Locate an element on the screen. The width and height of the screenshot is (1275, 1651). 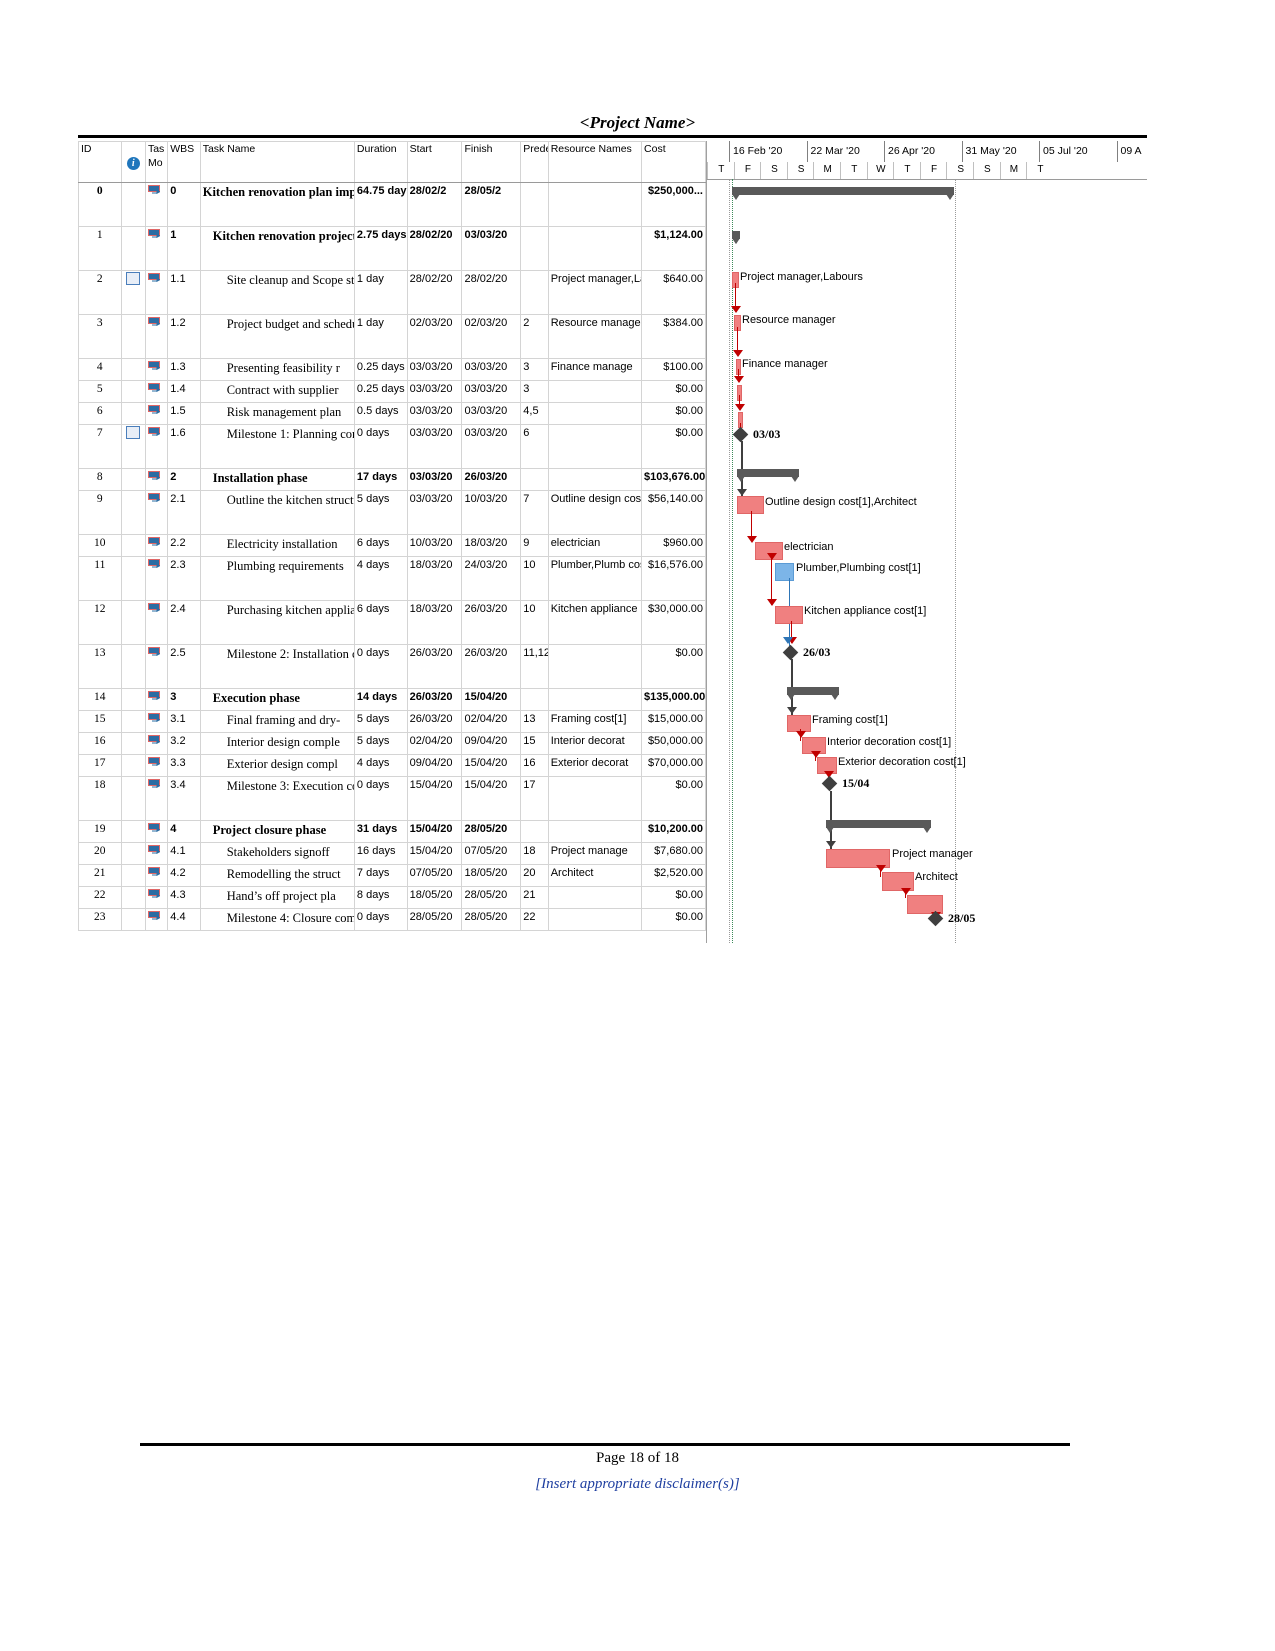
col-header-task-name: Task Name is located at coordinates (277, 162).